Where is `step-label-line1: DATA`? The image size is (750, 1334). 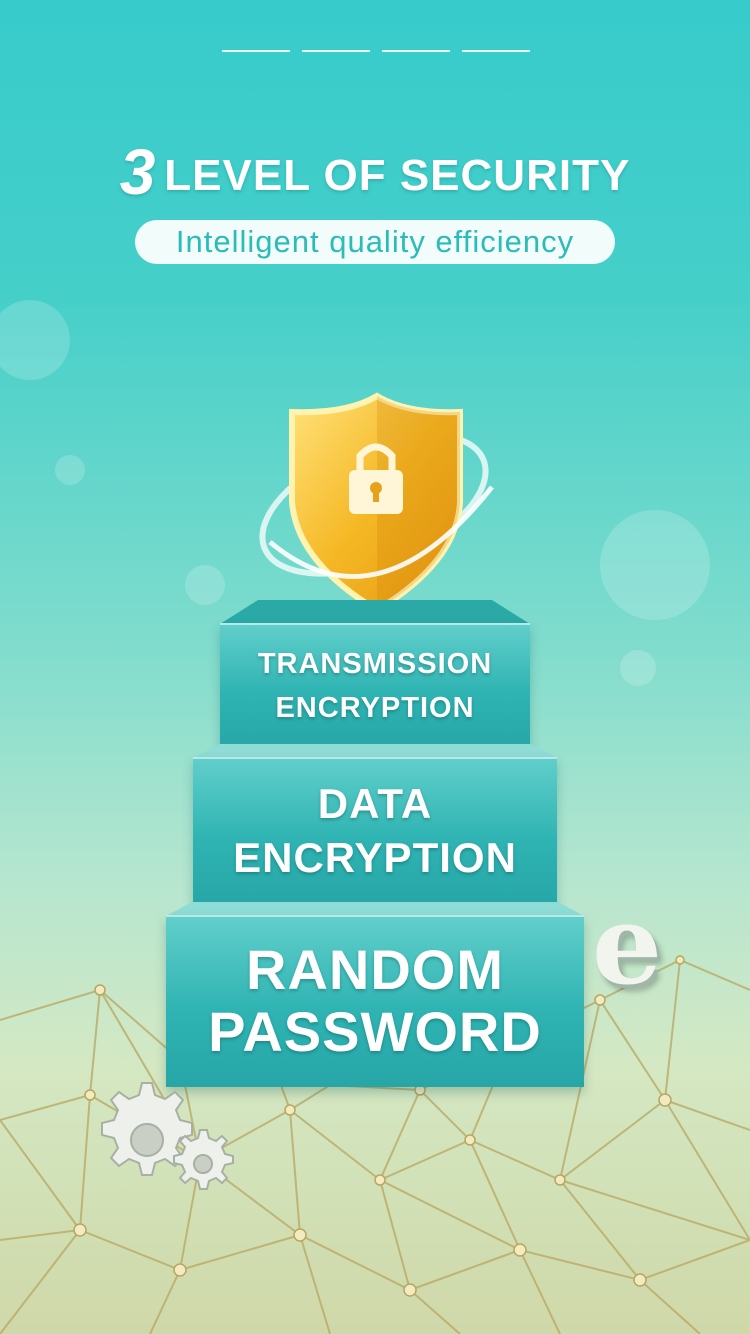 step-label-line1: DATA is located at coordinates (375, 803).